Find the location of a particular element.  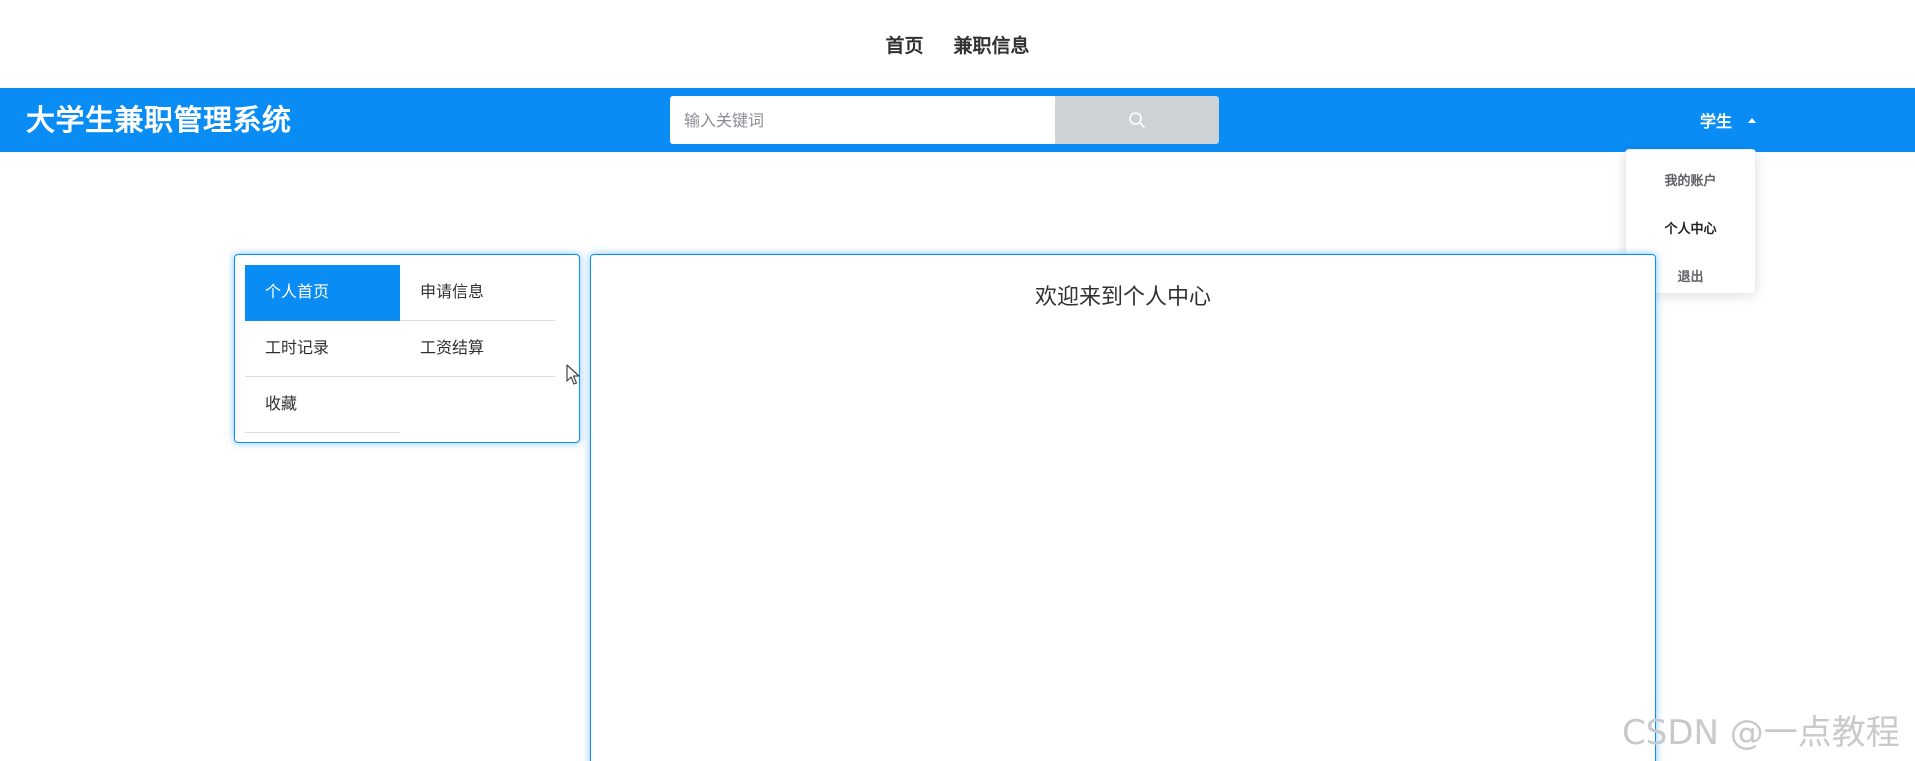

search-icon is located at coordinates (1137, 120).